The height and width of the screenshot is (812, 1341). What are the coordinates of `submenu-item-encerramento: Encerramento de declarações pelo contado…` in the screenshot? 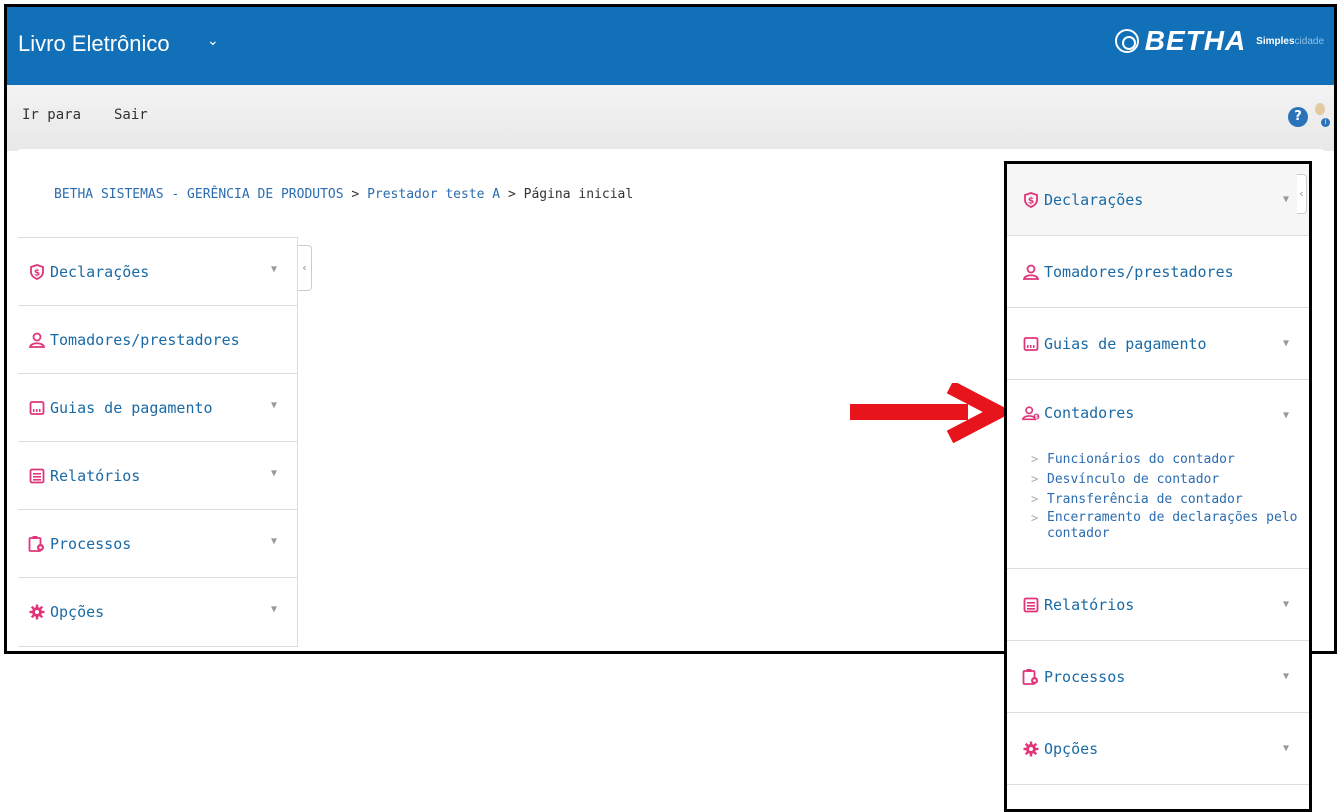 It's located at (1170, 526).